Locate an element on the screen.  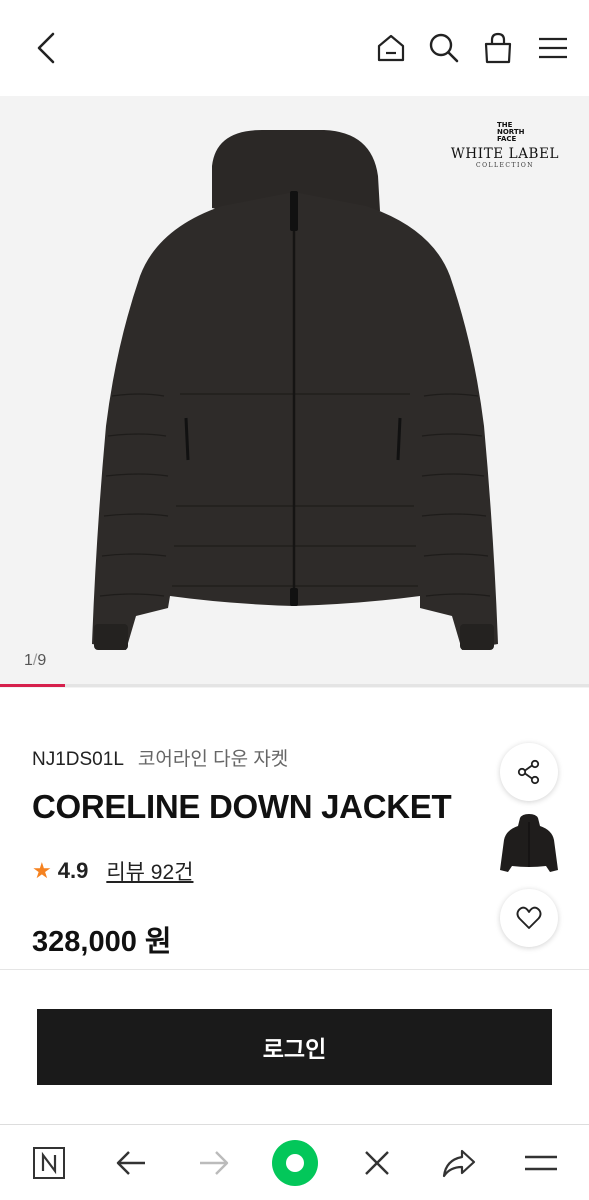
share-arrow-icon is located at coordinates (459, 1163).